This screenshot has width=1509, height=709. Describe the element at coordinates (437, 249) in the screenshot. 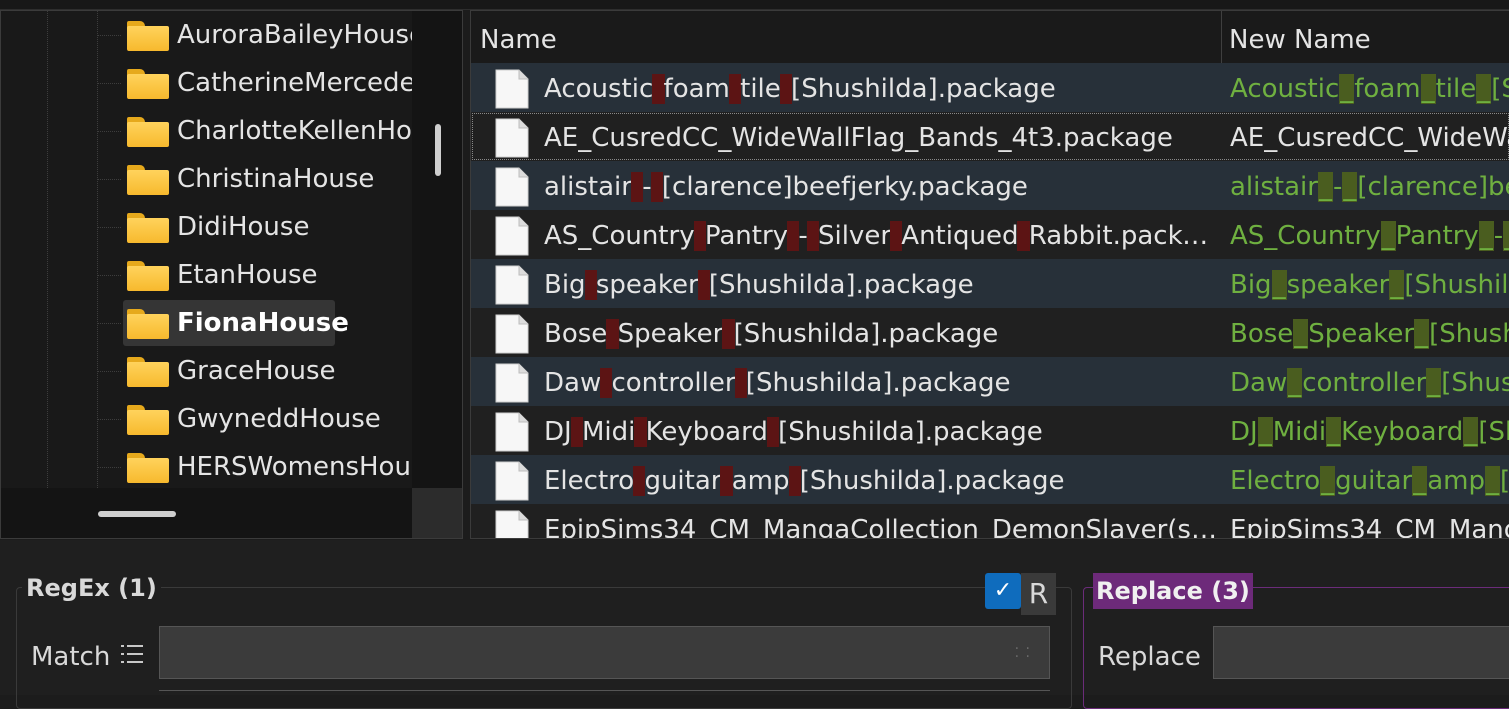

I see `tree-vertical-scrollbar` at that location.